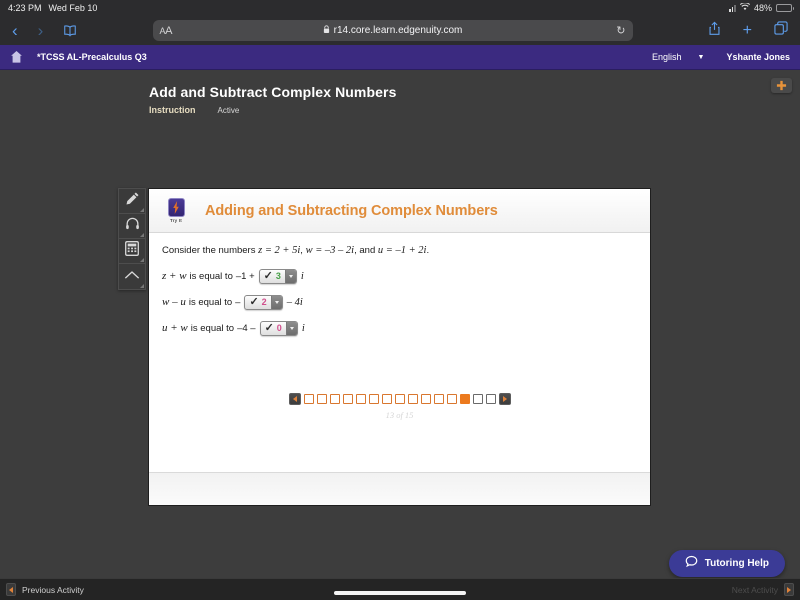  What do you see at coordinates (245, 276) in the screenshot?
I see `equation-prefix: –1 +` at bounding box center [245, 276].